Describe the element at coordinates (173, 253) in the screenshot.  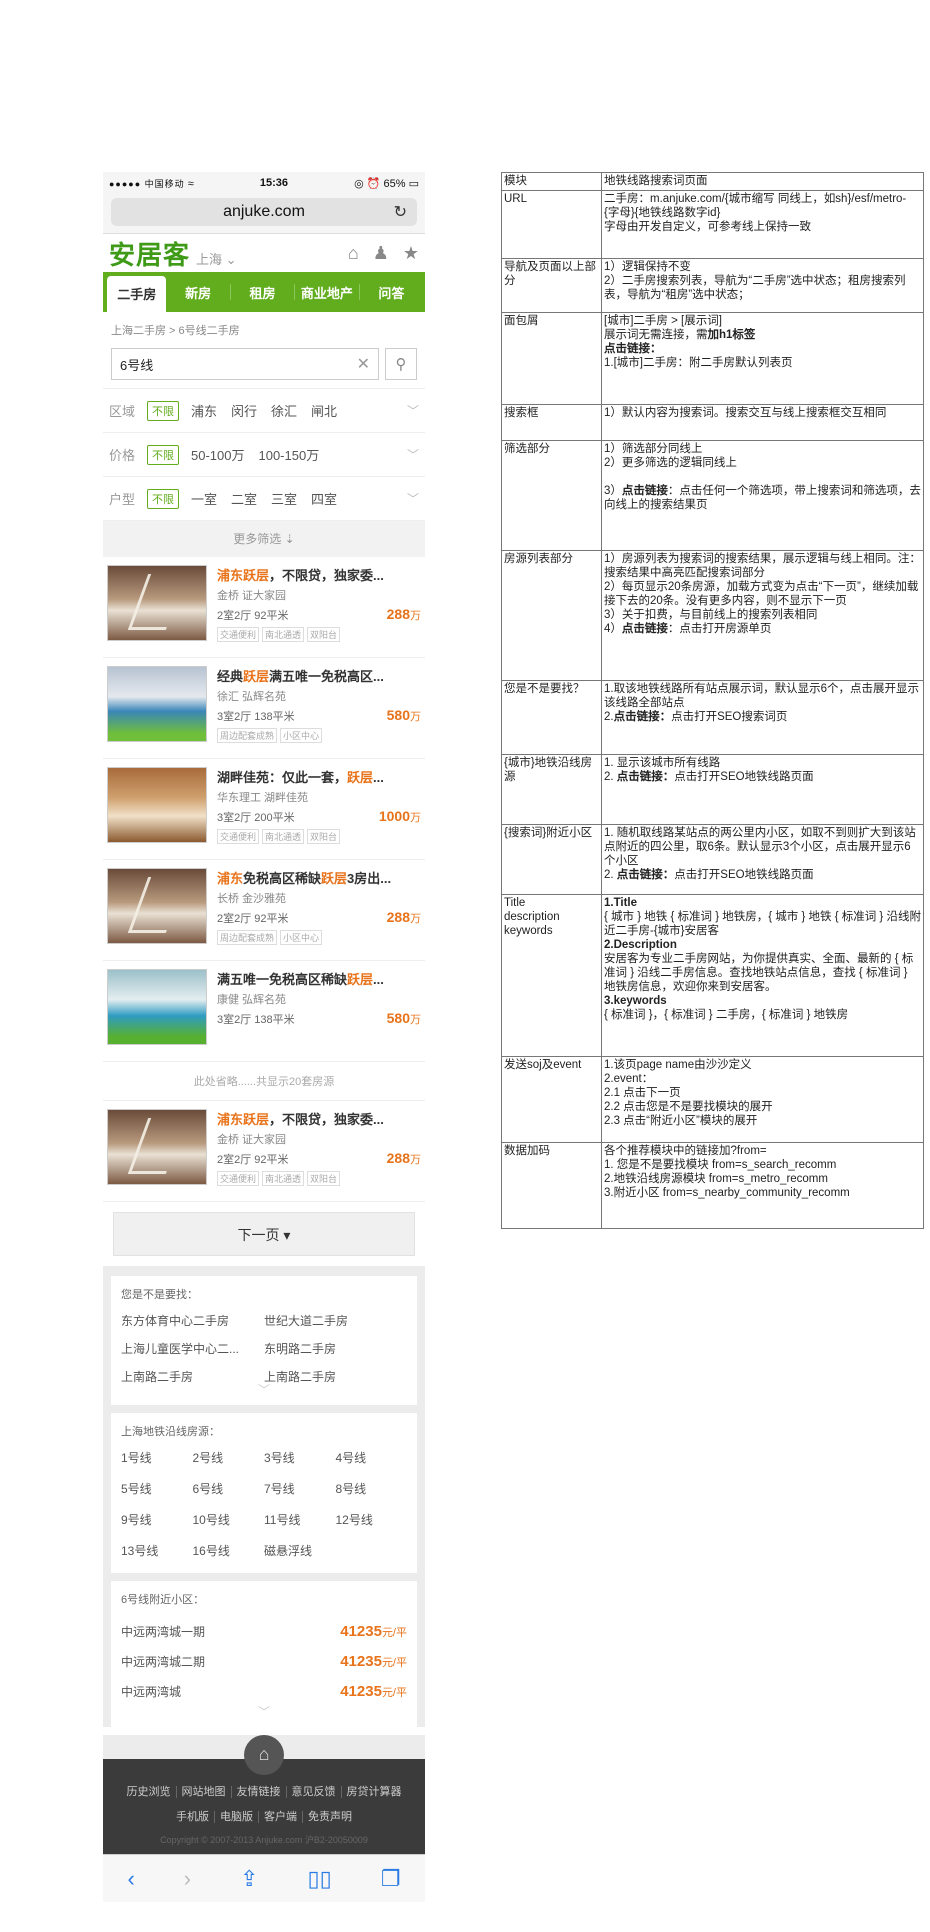
I see `site-logo: 安居客 上海 ⌄` at that location.